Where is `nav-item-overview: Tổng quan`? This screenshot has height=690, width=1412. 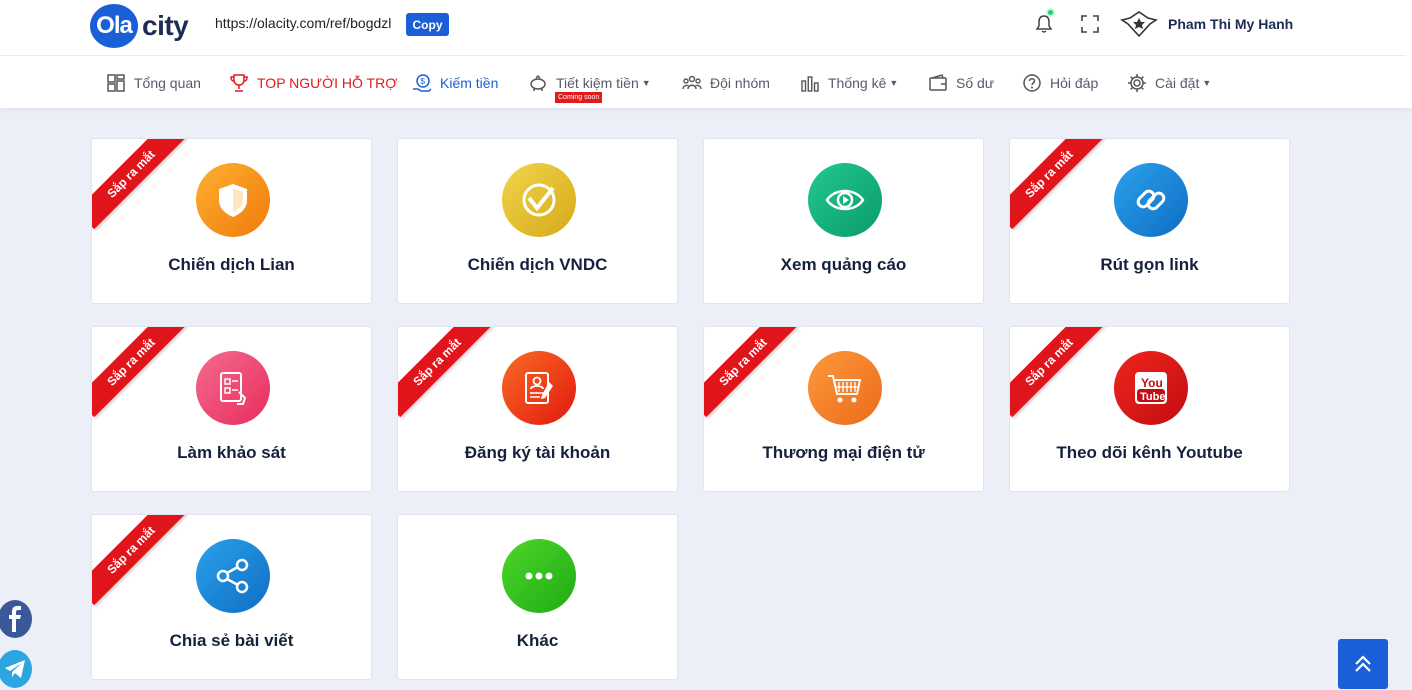 nav-item-overview: Tổng quan is located at coordinates (153, 83).